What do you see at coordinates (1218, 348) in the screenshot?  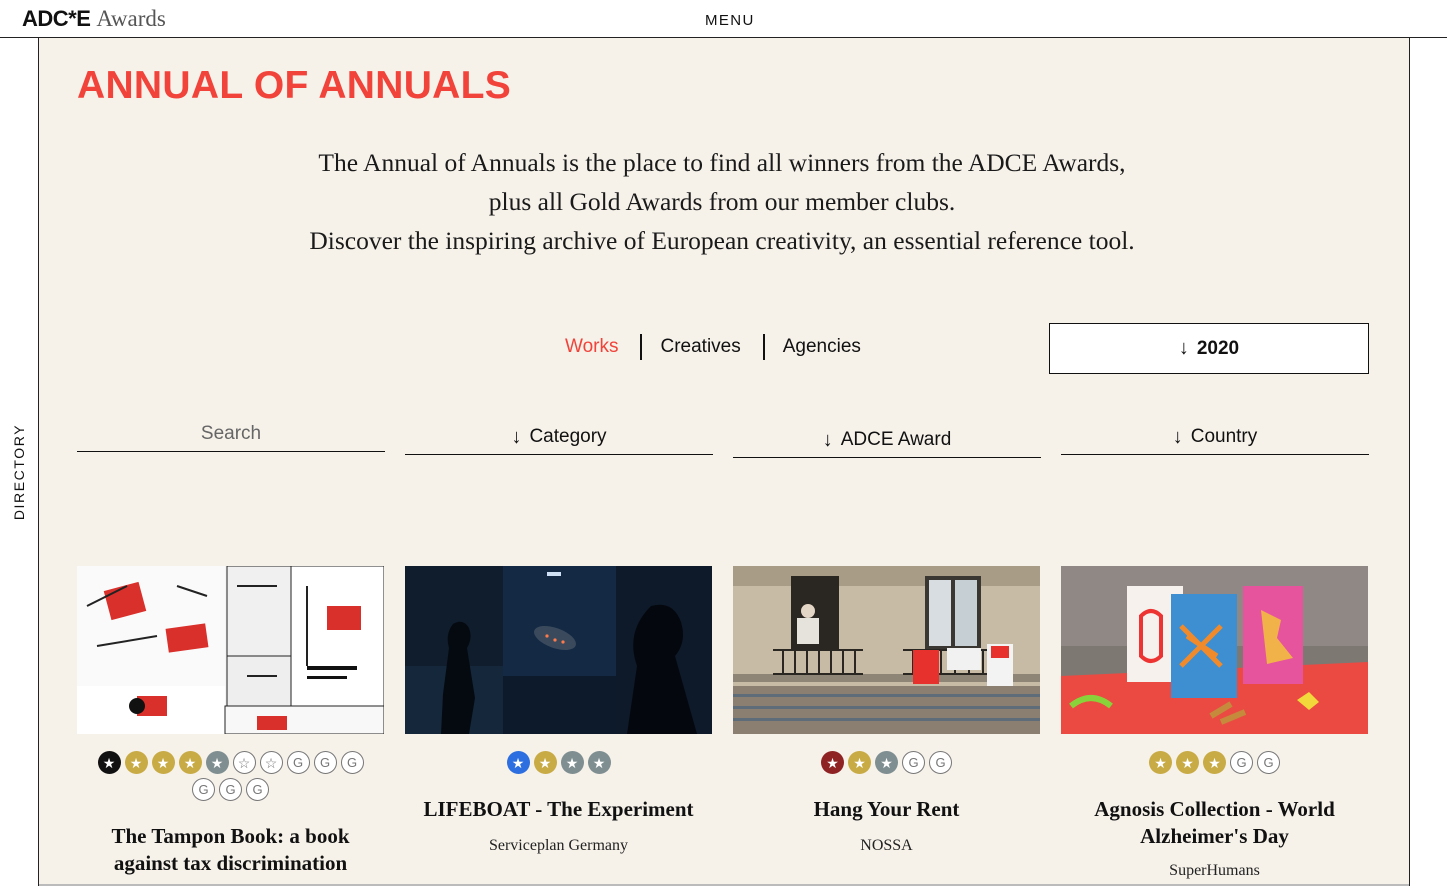 I see `year-value: 2020` at bounding box center [1218, 348].